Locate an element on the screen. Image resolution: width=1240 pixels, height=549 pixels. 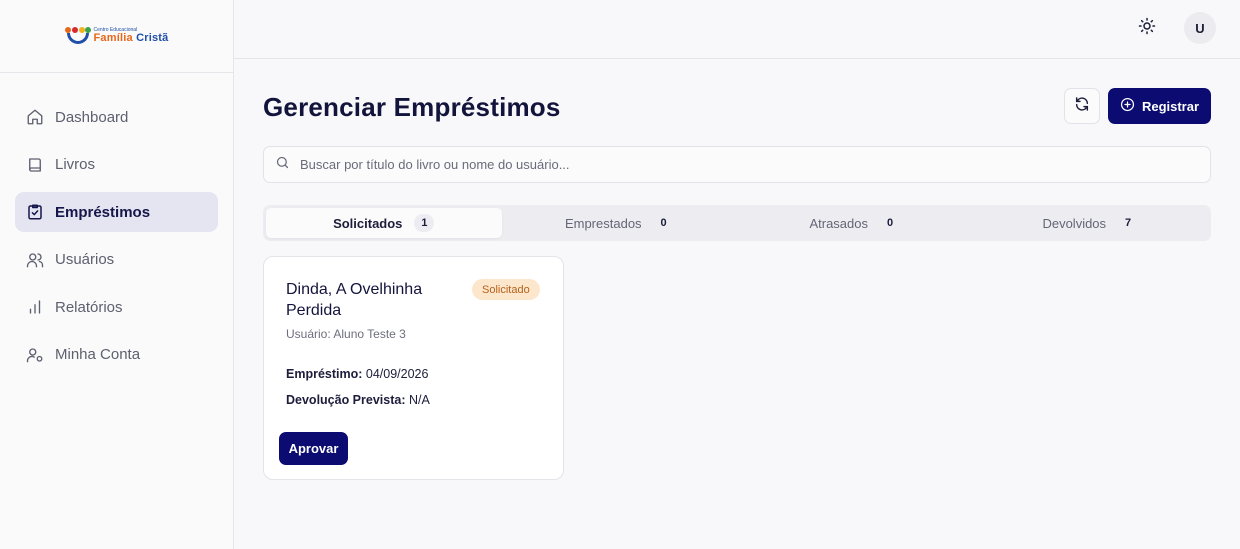
brand-name-part2: Cristã is located at coordinates (152, 38).